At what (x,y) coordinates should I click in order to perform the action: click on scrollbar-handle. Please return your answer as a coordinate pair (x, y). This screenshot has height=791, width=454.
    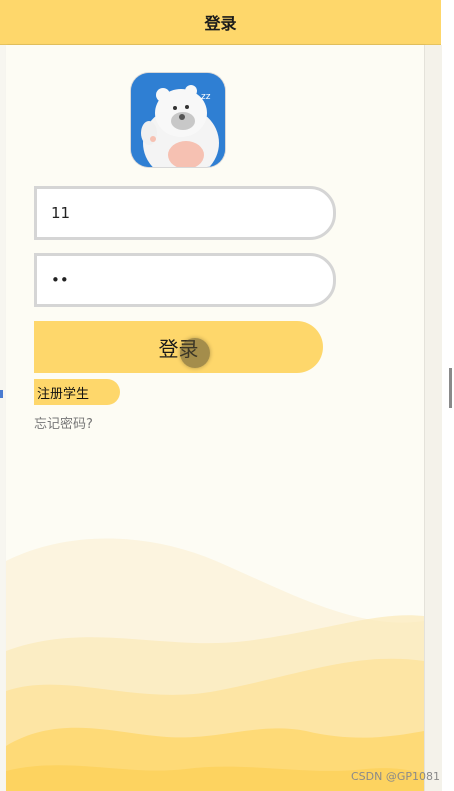
    Looking at the image, I should click on (450, 388).